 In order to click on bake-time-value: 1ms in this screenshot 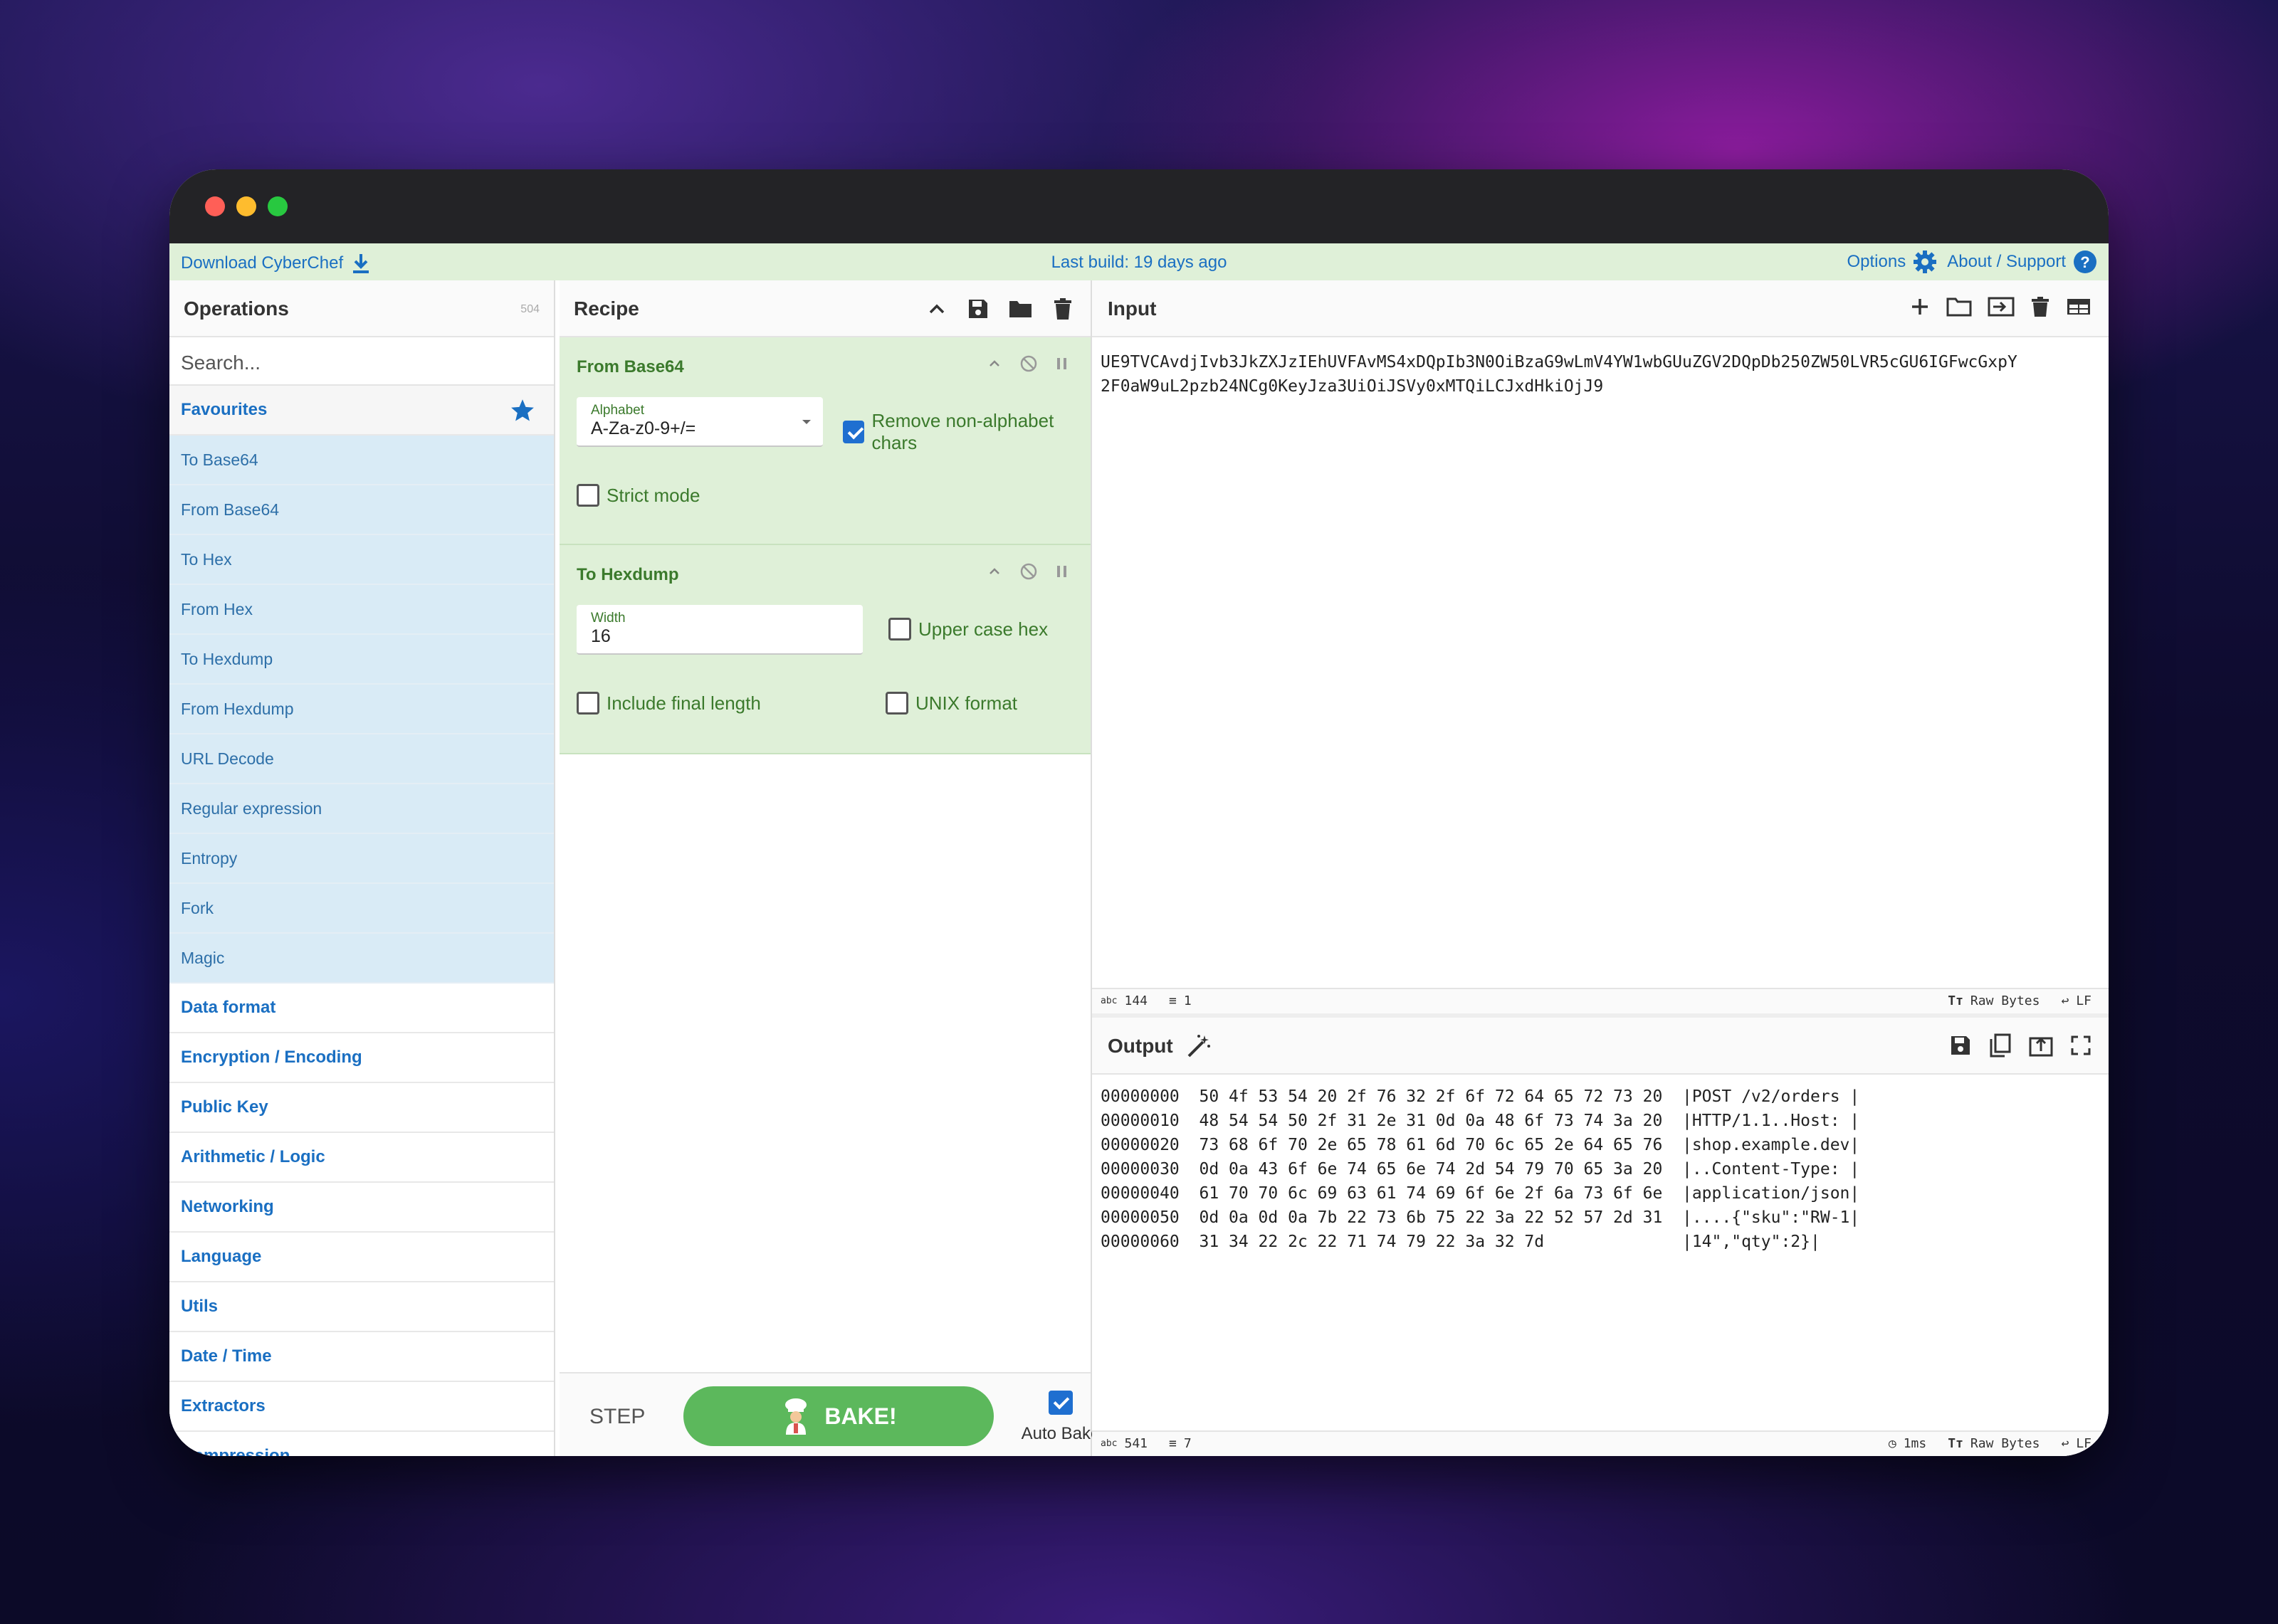, I will do `click(1915, 1443)`.